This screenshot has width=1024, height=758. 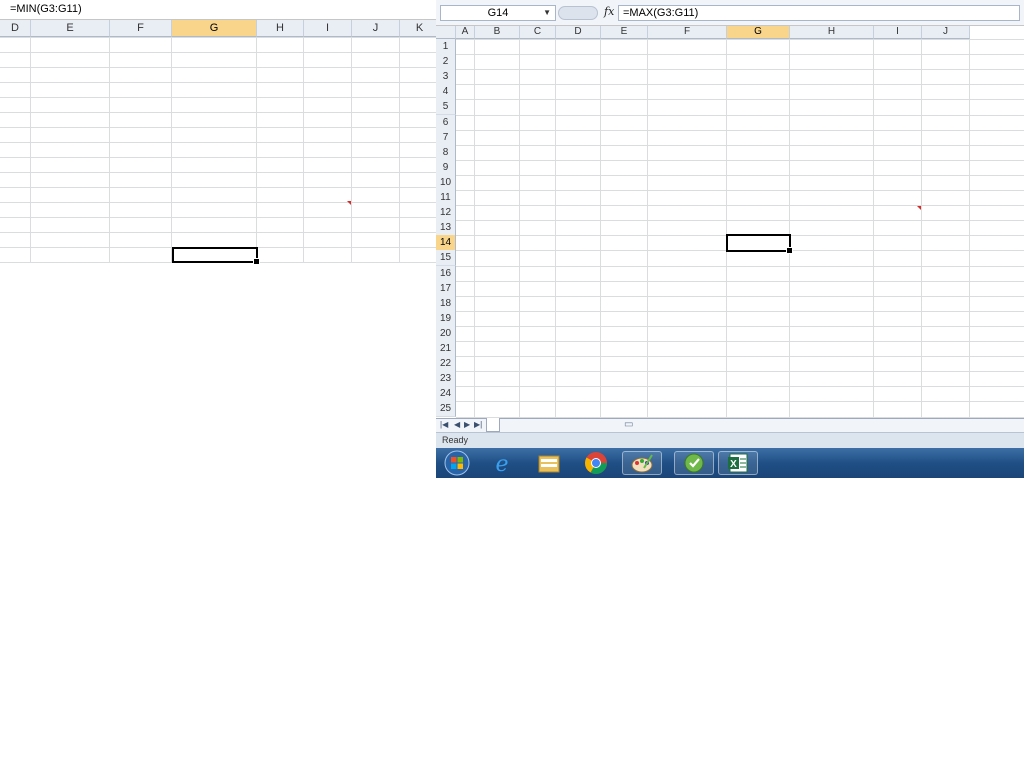 I want to click on select-all-corner, so click(x=446, y=32).